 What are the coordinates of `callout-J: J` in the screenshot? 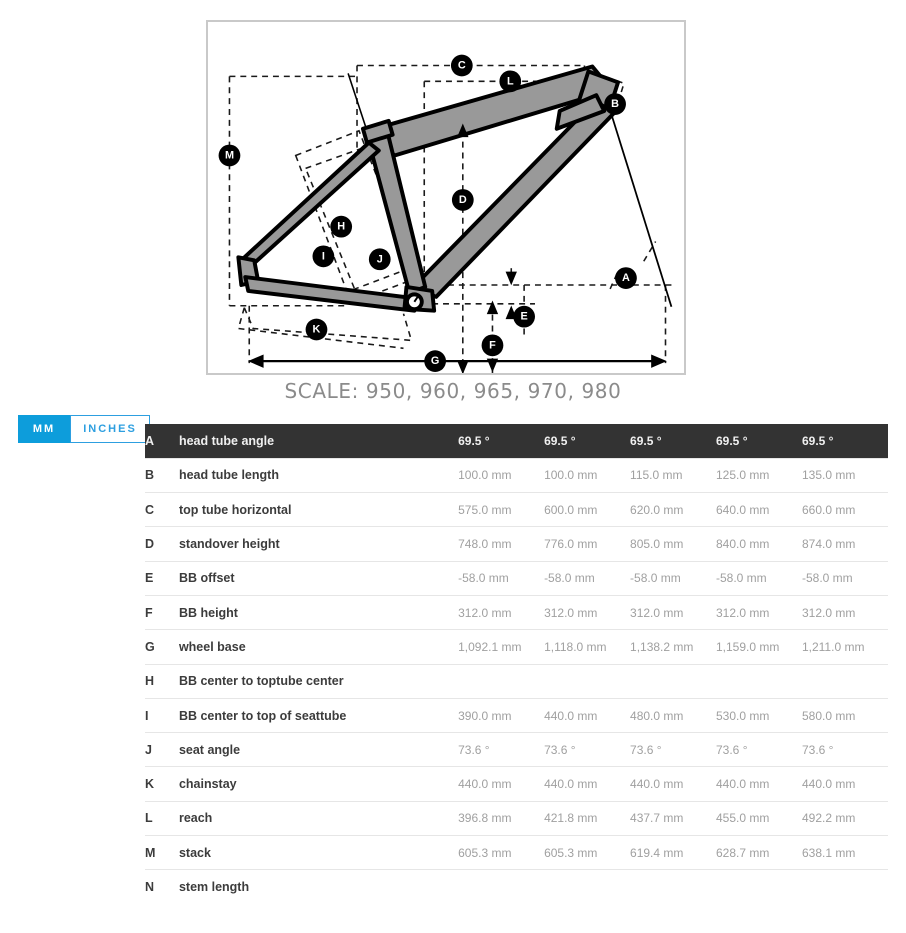 It's located at (379, 259).